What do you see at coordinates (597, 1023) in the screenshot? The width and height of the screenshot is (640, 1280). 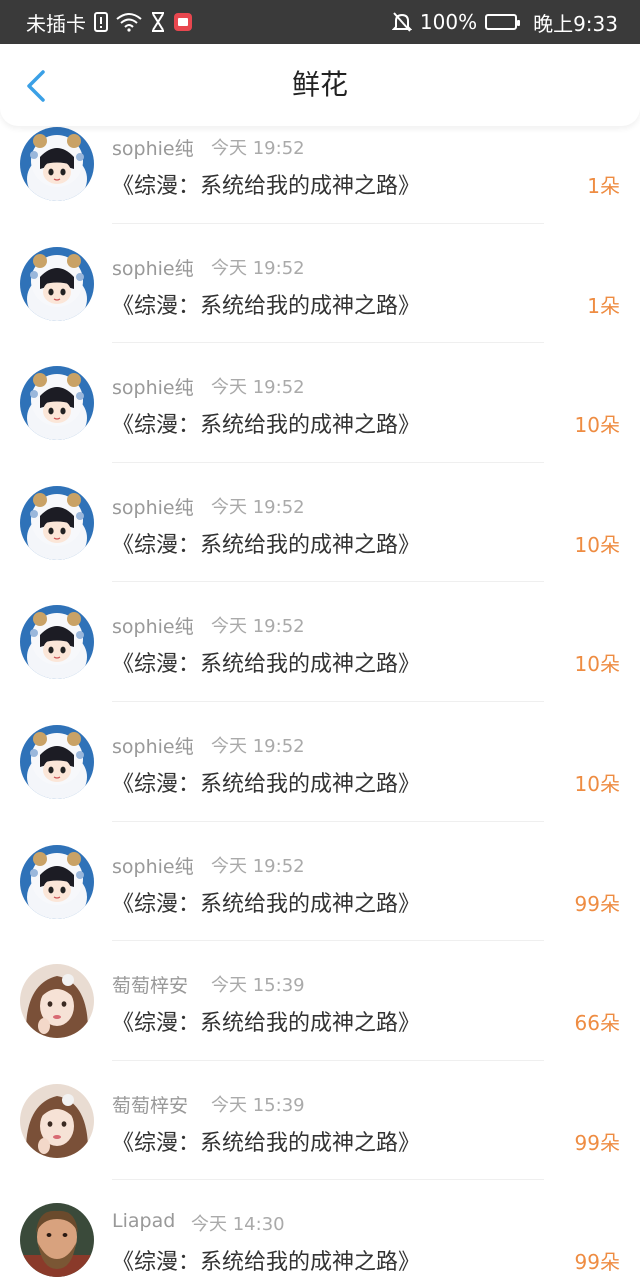 I see `flower-count: 66朵` at bounding box center [597, 1023].